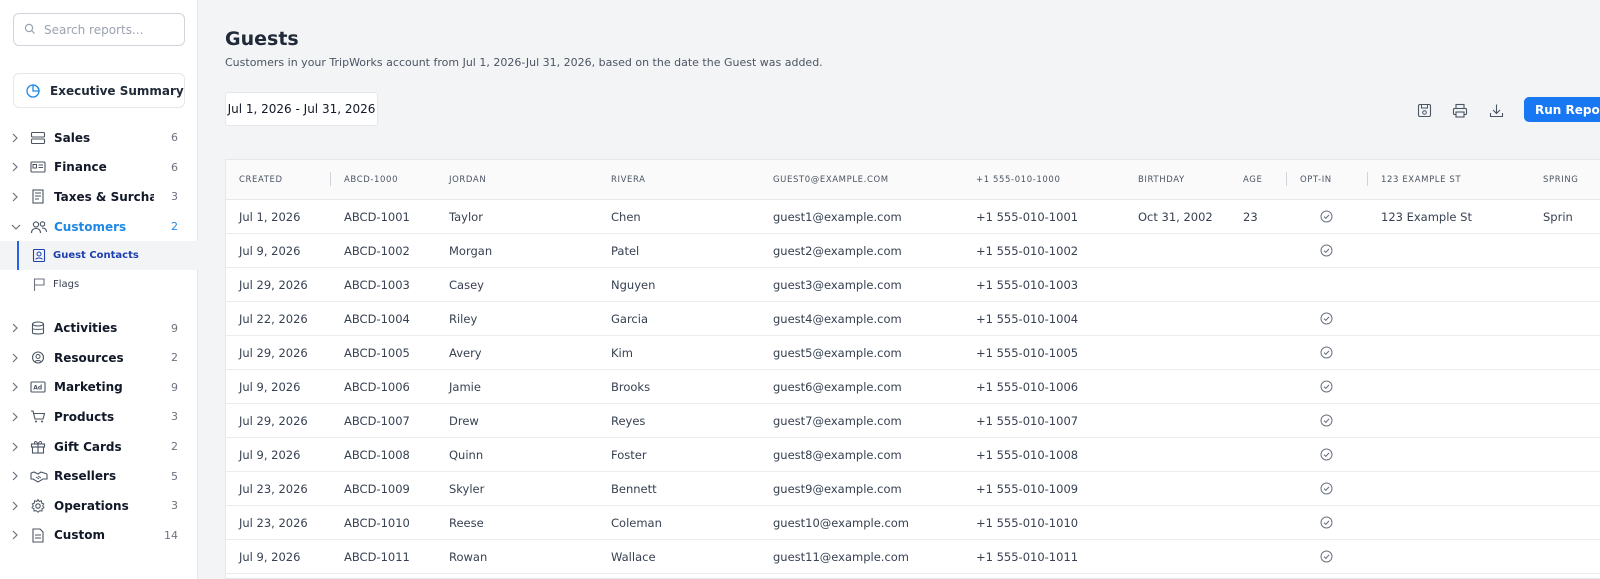 The image size is (1600, 579). Describe the element at coordinates (465, 386) in the screenshot. I see `cell-first: Jamie` at that location.